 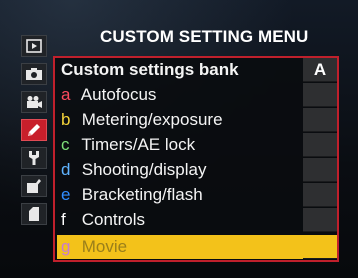 What do you see at coordinates (63, 219) in the screenshot?
I see `menu-item-letter: f` at bounding box center [63, 219].